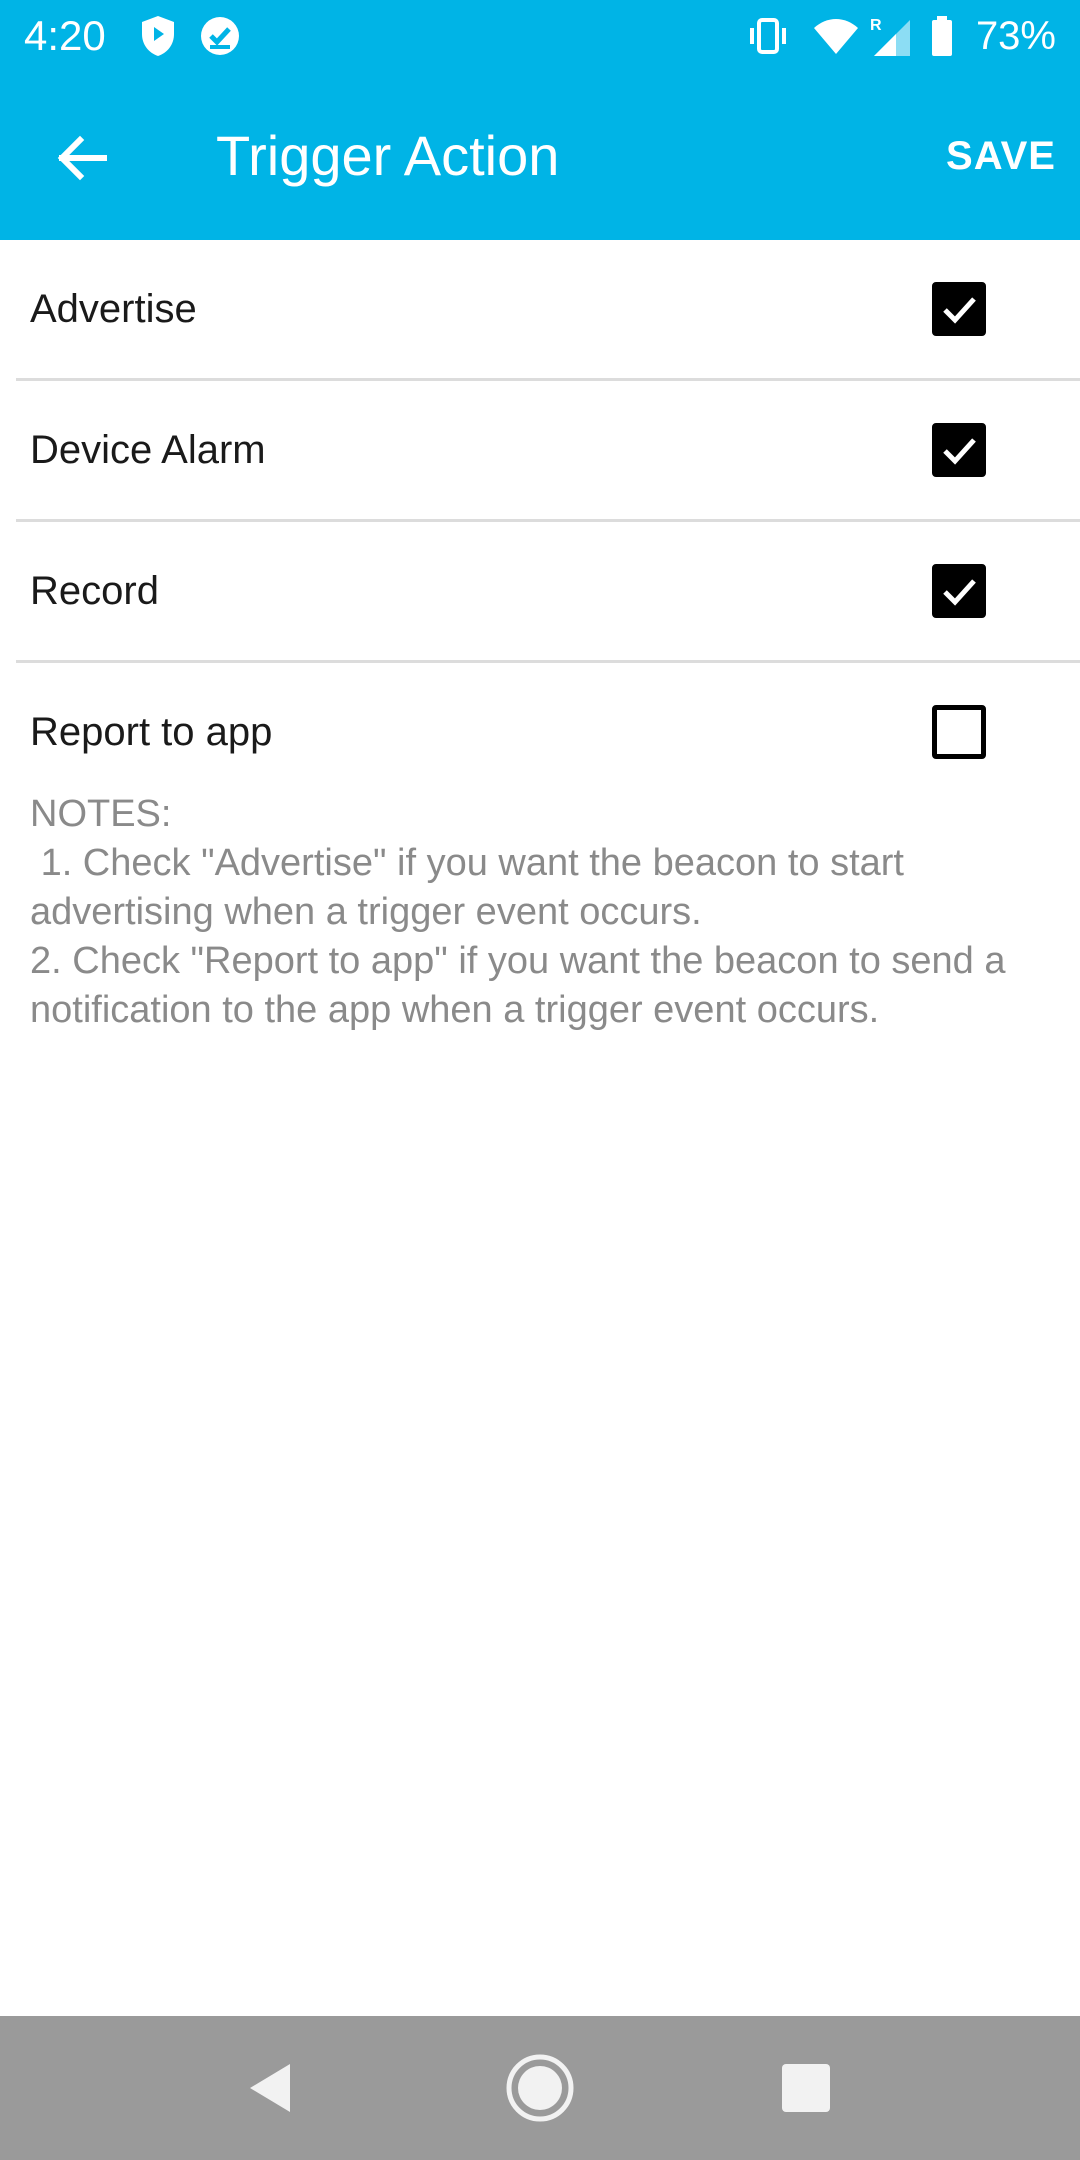 This screenshot has width=1080, height=2160. Describe the element at coordinates (148, 449) in the screenshot. I see `option-label: Device Alarm` at that location.